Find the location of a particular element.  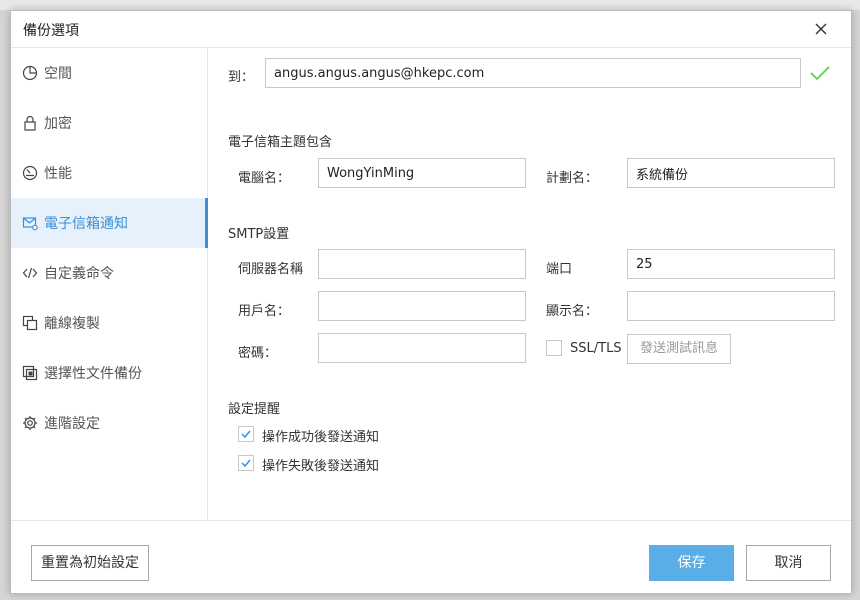

sidebar-item-email-notification: 電子信箱通知 is located at coordinates (109, 223).